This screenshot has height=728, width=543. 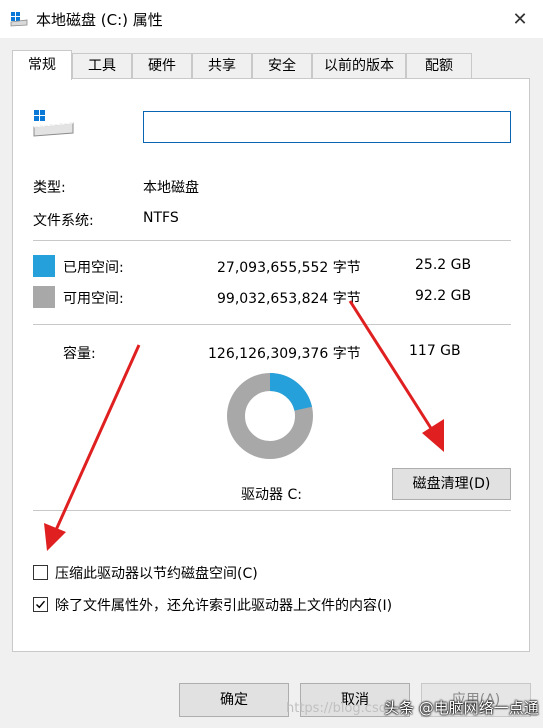 I want to click on apply-button: 应用(A), so click(x=476, y=700).